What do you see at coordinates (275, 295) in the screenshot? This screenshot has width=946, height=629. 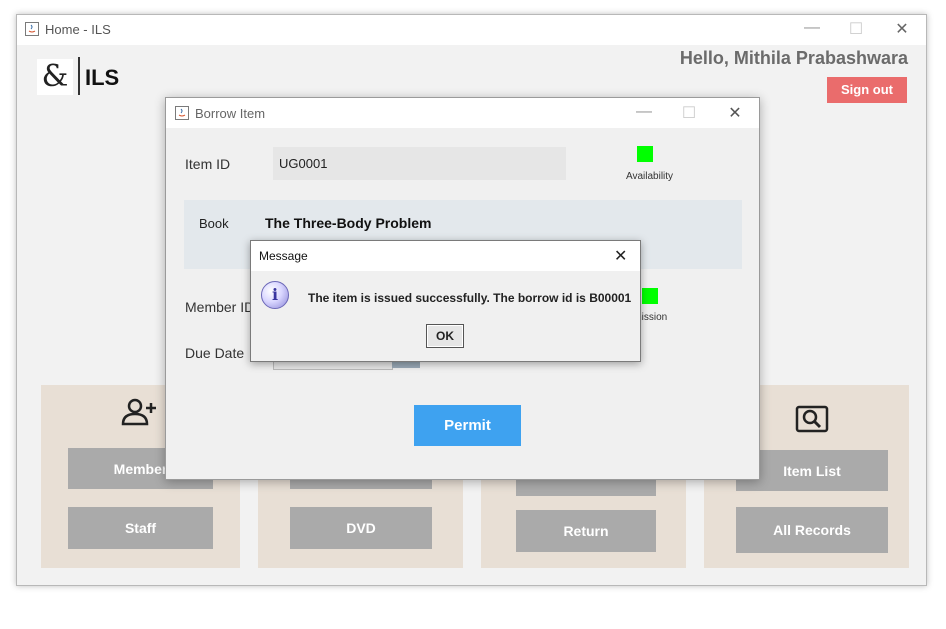 I see `info-icon: i` at bounding box center [275, 295].